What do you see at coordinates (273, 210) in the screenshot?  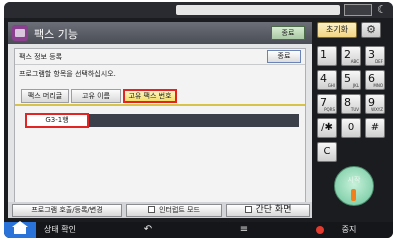 I see `simple-screen-label: 간단 화면` at bounding box center [273, 210].